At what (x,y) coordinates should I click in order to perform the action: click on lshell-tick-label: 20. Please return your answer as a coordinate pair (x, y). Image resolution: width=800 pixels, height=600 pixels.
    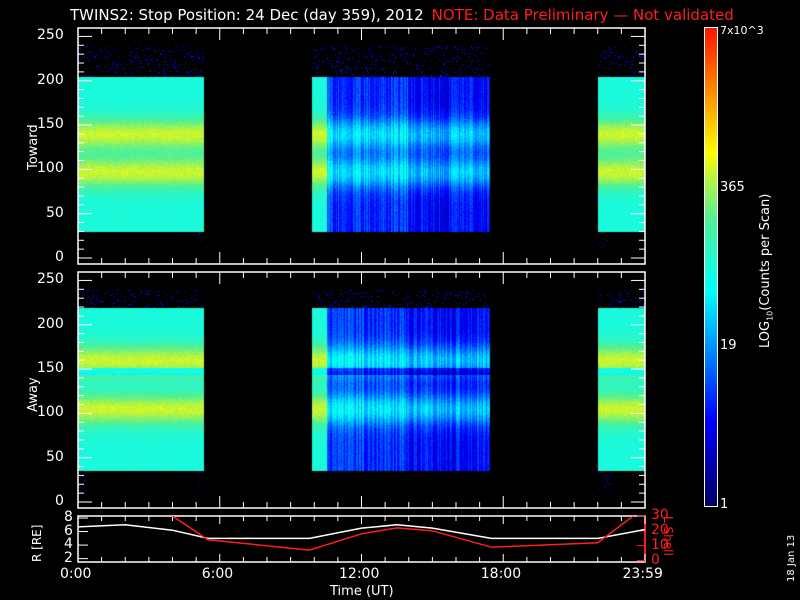
    Looking at the image, I should click on (660, 529).